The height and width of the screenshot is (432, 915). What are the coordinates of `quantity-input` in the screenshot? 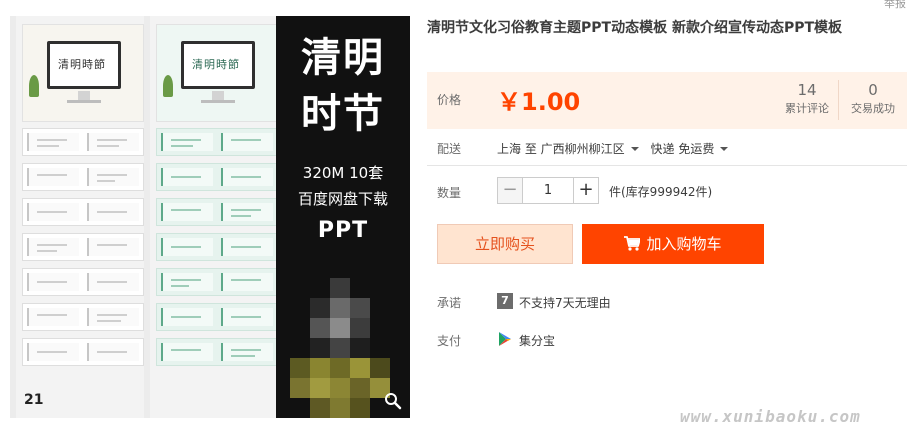 It's located at (548, 190).